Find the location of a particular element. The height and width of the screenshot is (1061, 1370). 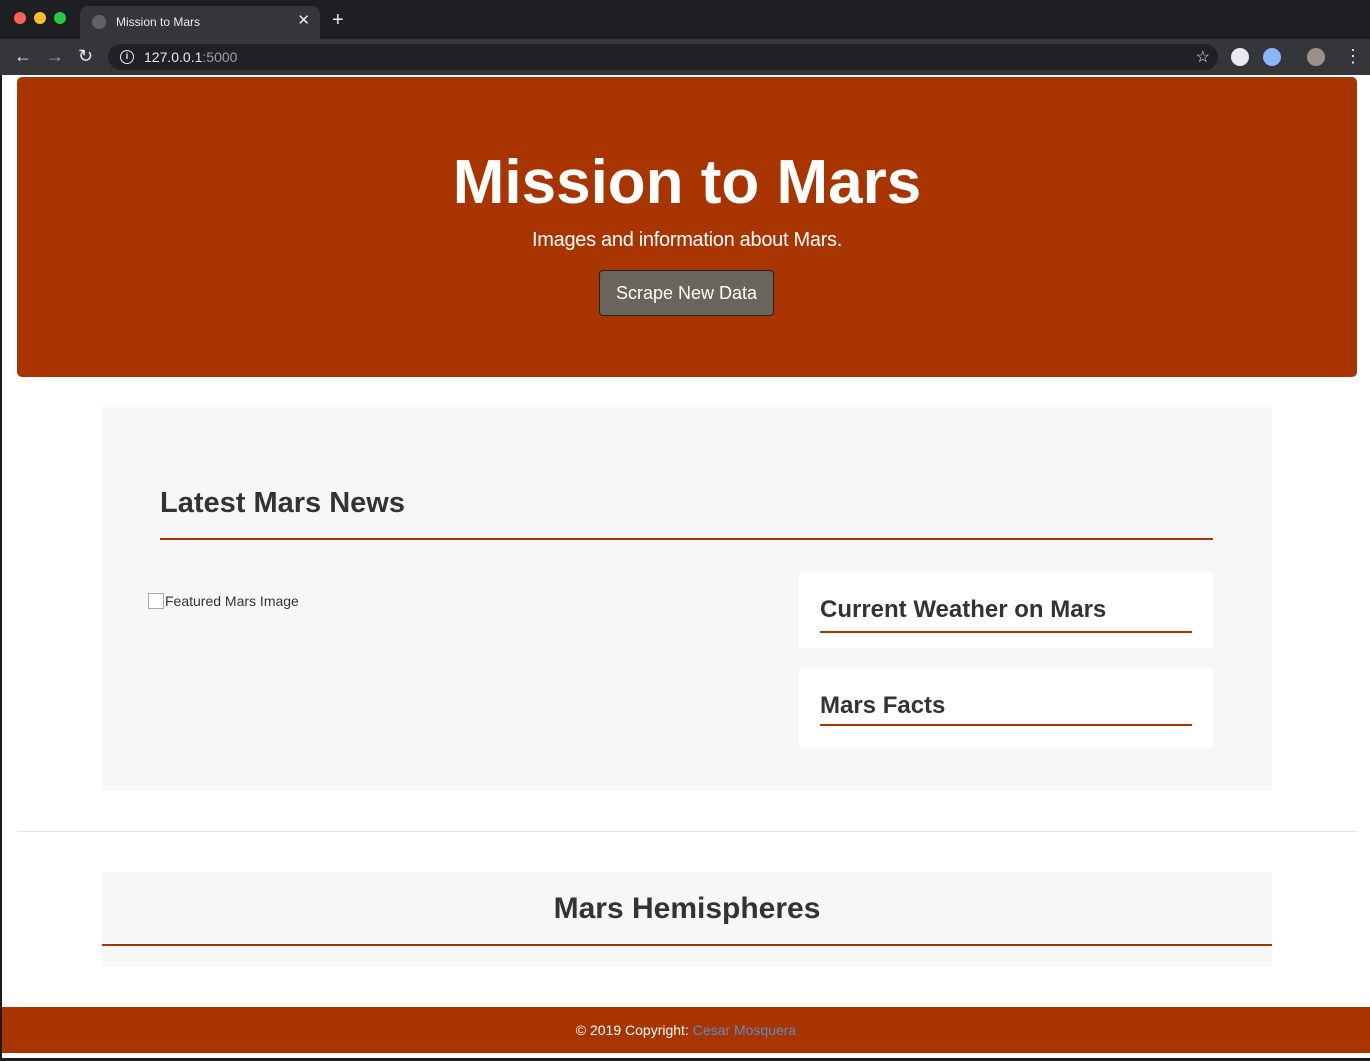

browser-toolbar: ← → ↻ i 127.0.0.1:5000 ☆ ⋮ is located at coordinates (685, 57).